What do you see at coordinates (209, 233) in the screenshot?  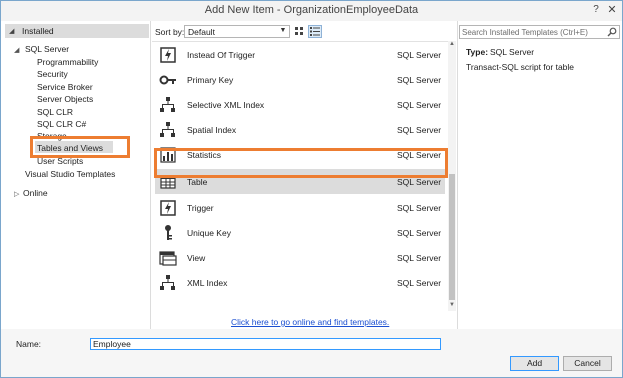 I see `template-name: Unique Key` at bounding box center [209, 233].